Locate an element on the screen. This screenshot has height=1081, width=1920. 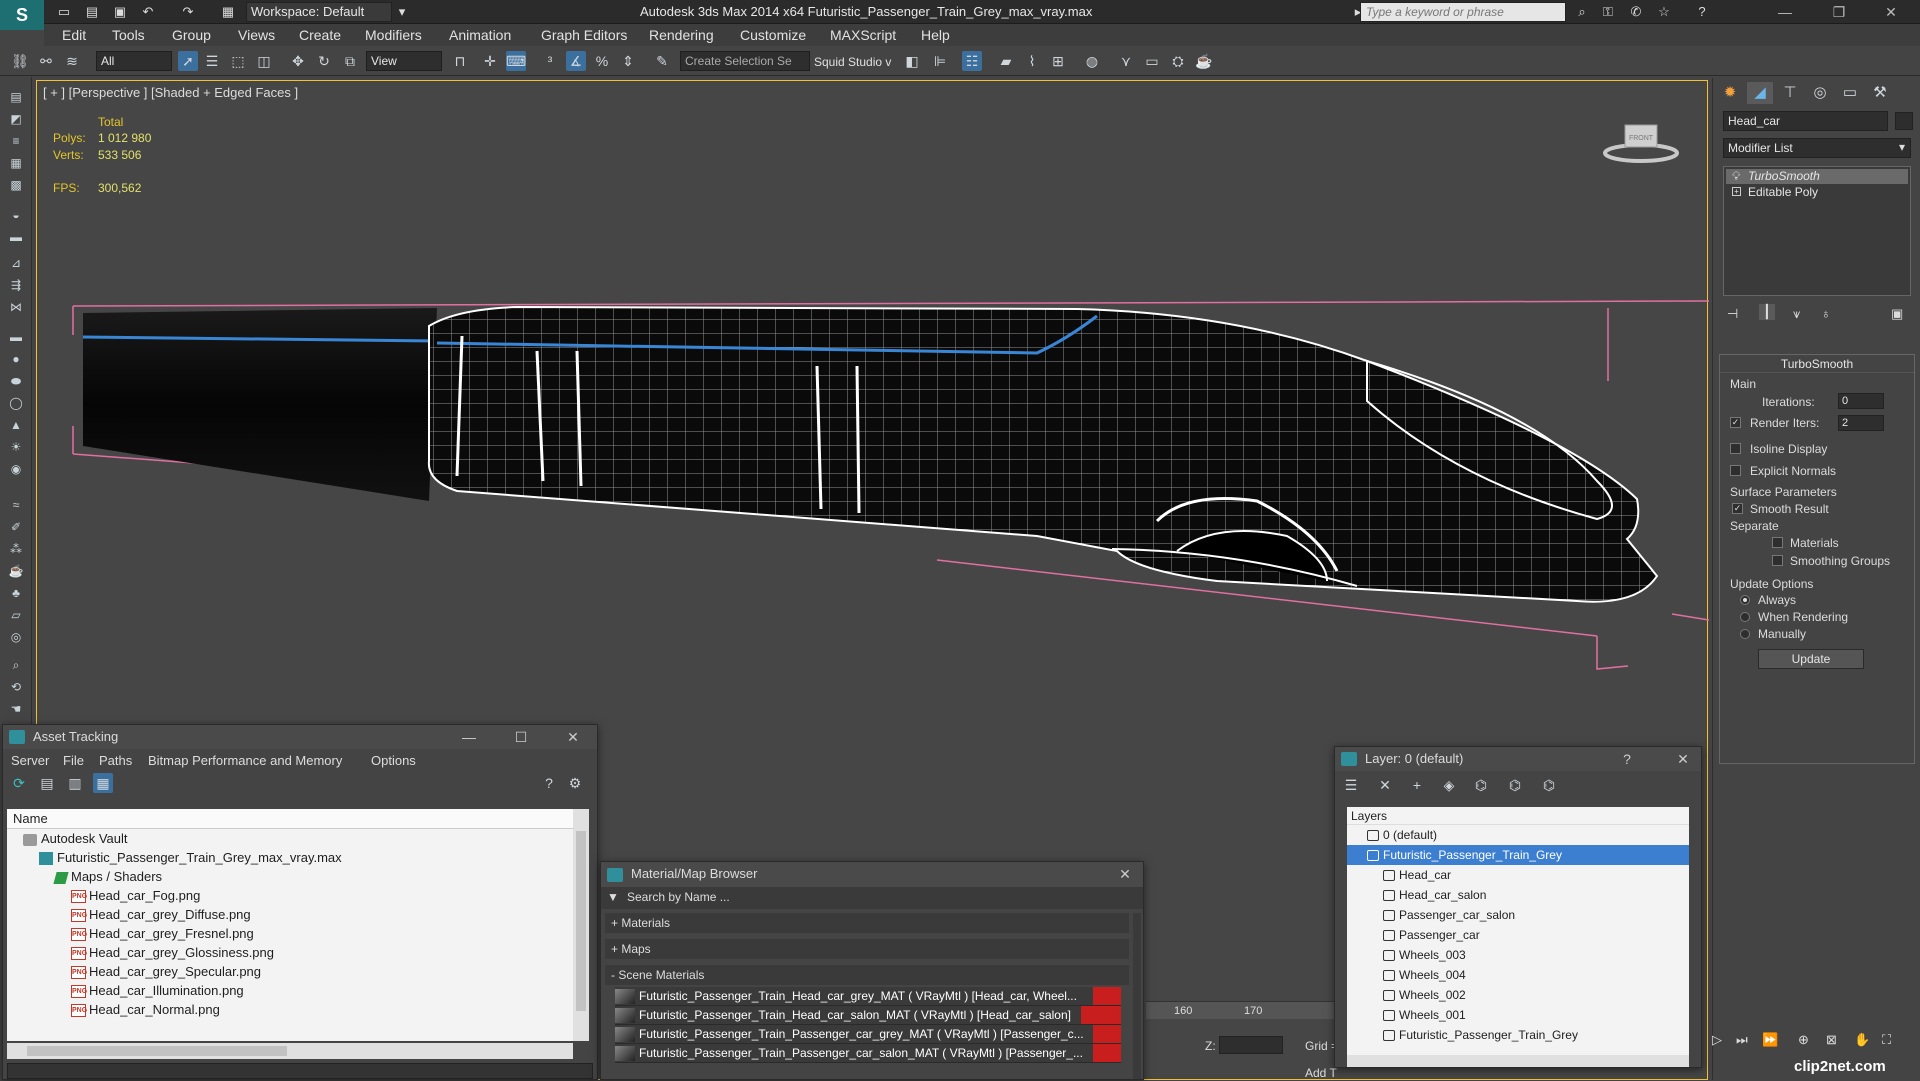
systems-icon: ⋈ is located at coordinates (16, 307).